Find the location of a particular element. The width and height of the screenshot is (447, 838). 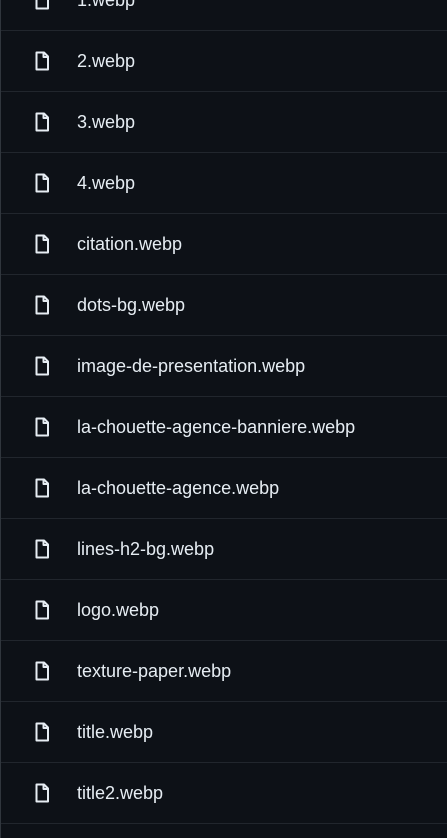

file-name: 2.webp is located at coordinates (106, 61).